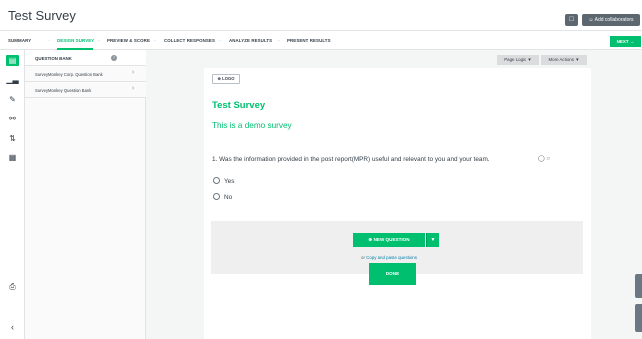  I want to click on option-yes: Yes, so click(223, 181).